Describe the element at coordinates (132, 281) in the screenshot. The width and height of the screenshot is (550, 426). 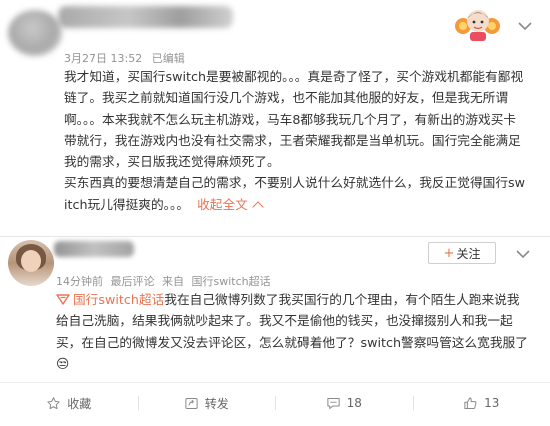
I see `last-comment-label: 最后评论` at that location.